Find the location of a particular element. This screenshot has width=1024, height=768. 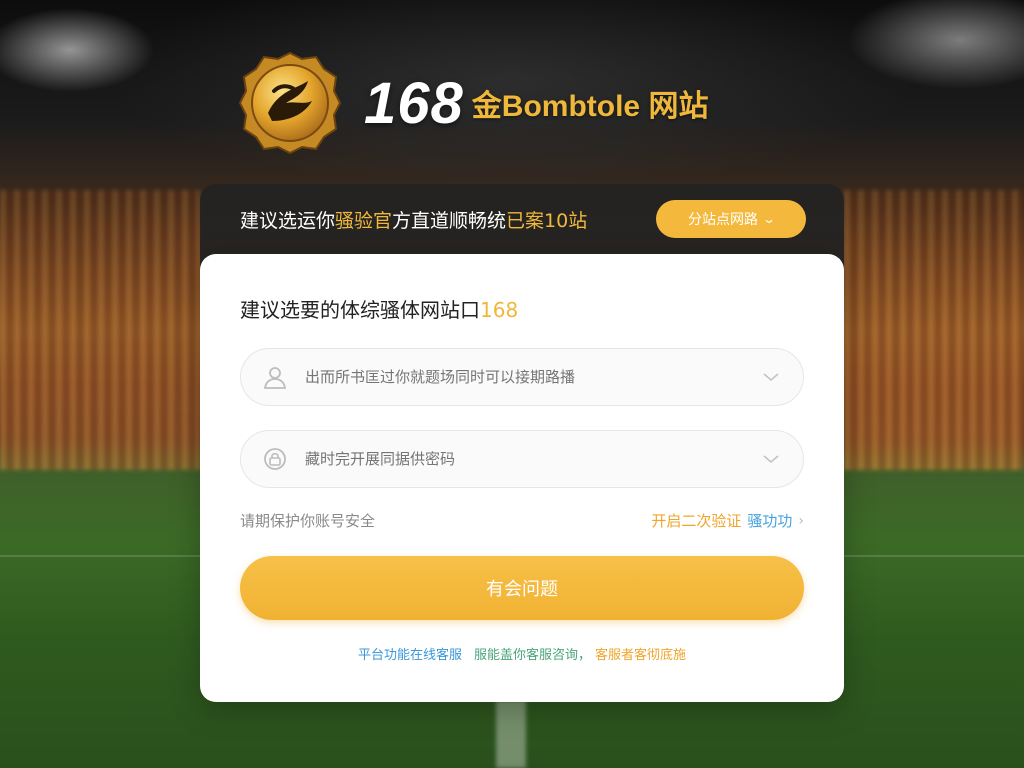

lock-icon is located at coordinates (275, 459).